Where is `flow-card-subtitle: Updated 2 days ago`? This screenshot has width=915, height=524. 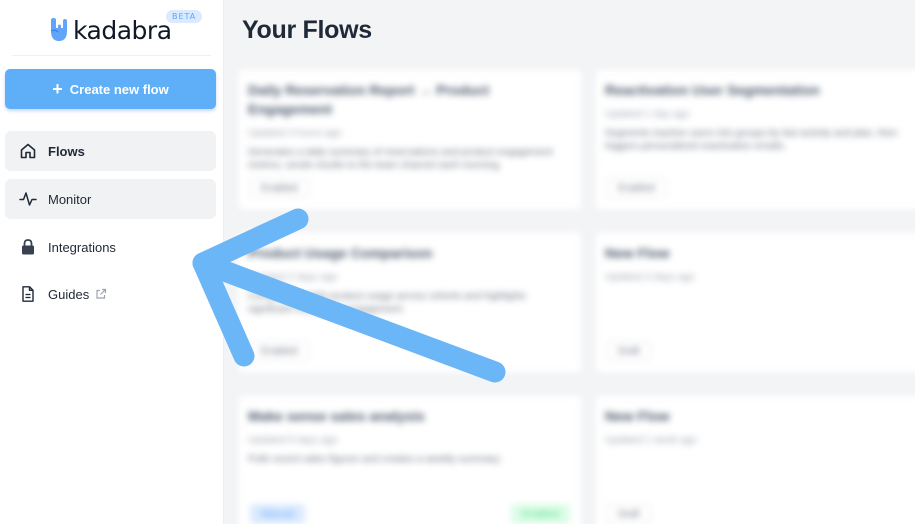 flow-card-subtitle: Updated 2 days ago is located at coordinates (293, 277).